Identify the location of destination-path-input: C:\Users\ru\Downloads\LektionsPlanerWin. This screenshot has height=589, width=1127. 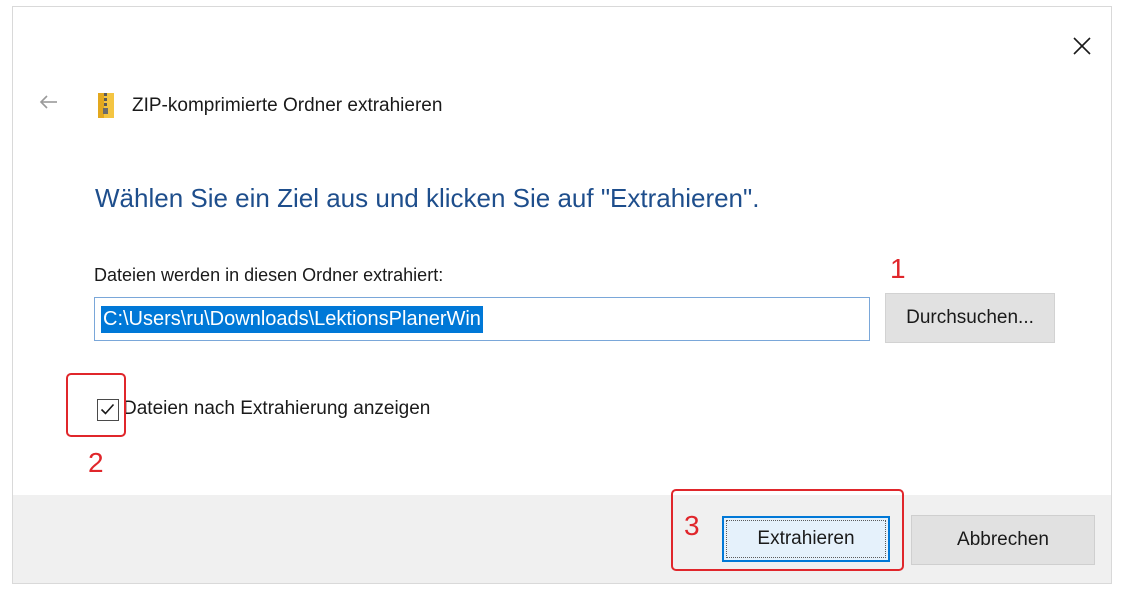
(482, 319).